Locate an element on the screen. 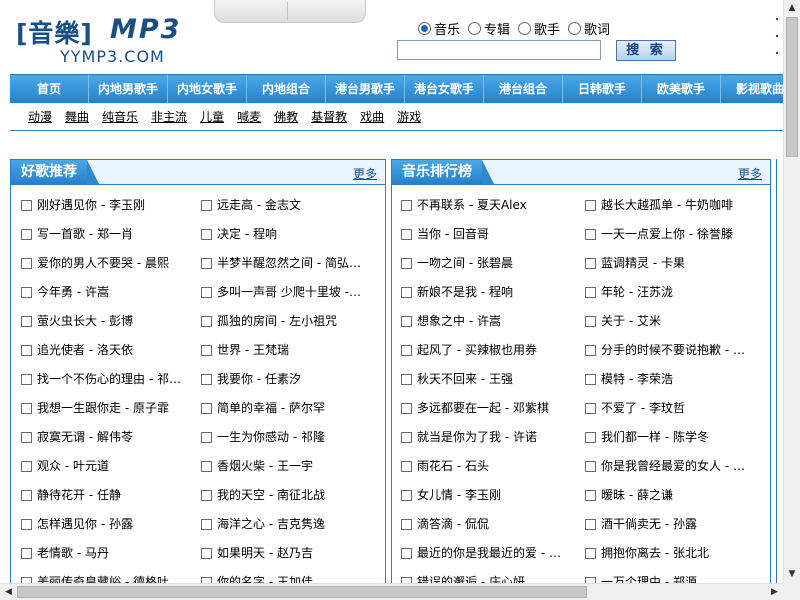  song-item: 暧昧 - 薛之谦 is located at coordinates (671, 495).